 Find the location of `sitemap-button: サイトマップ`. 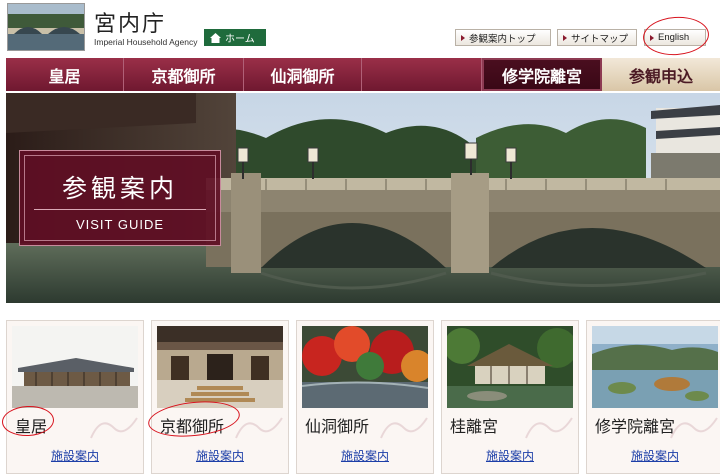

sitemap-button: サイトマップ is located at coordinates (597, 37).